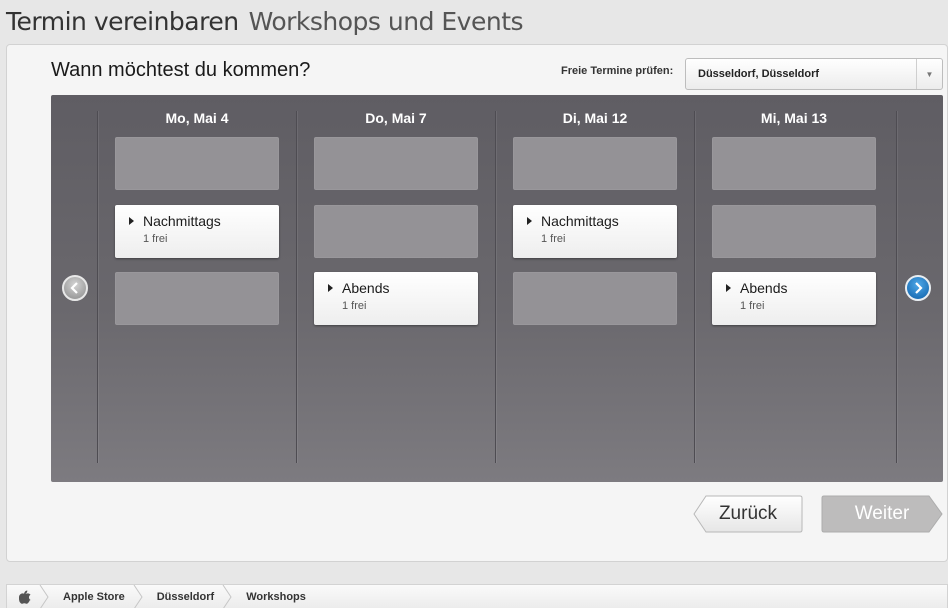 The height and width of the screenshot is (608, 948). I want to click on day-column: Di, Mai 12 Nachmittags 1 frei, so click(595, 288).